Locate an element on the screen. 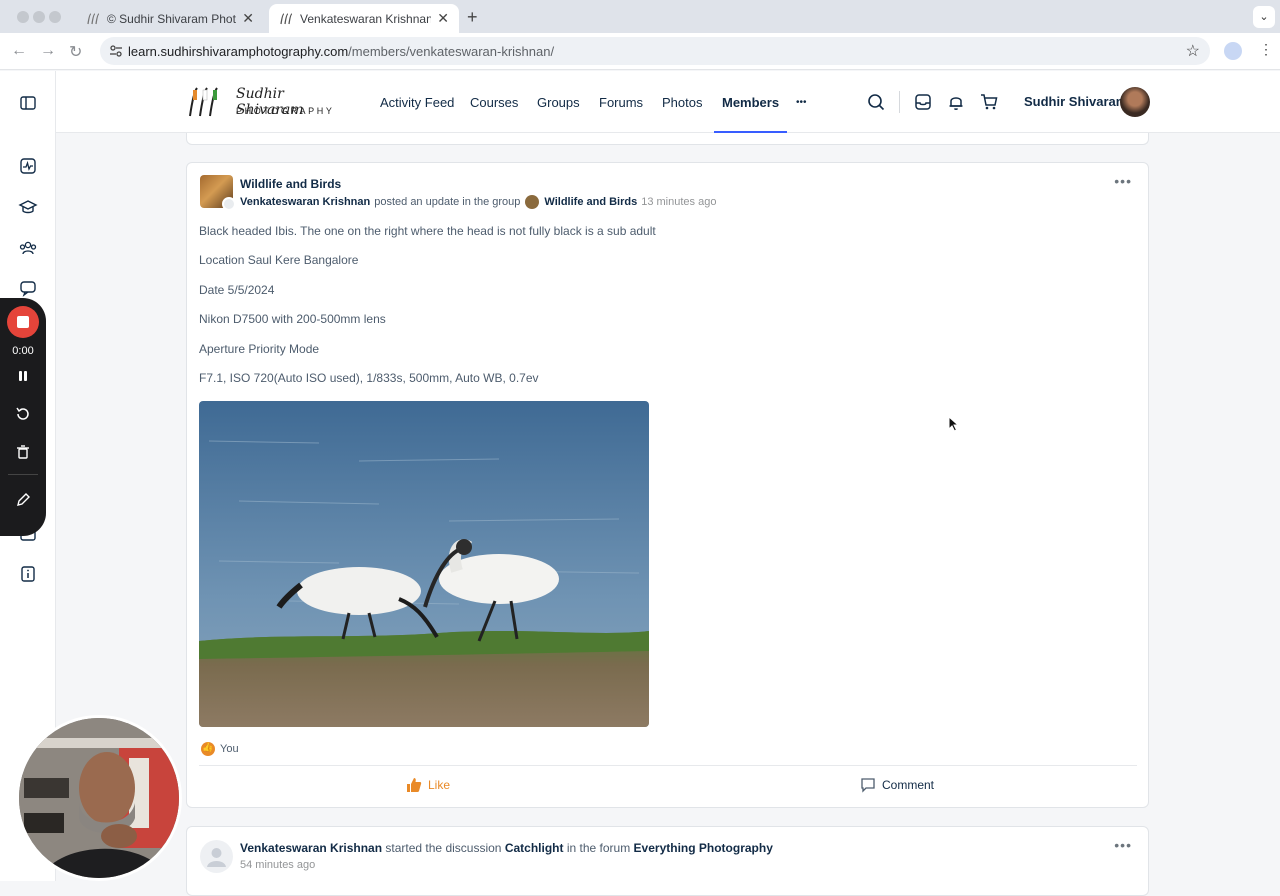 This screenshot has width=1280, height=896. restart-icon is located at coordinates (23, 414).